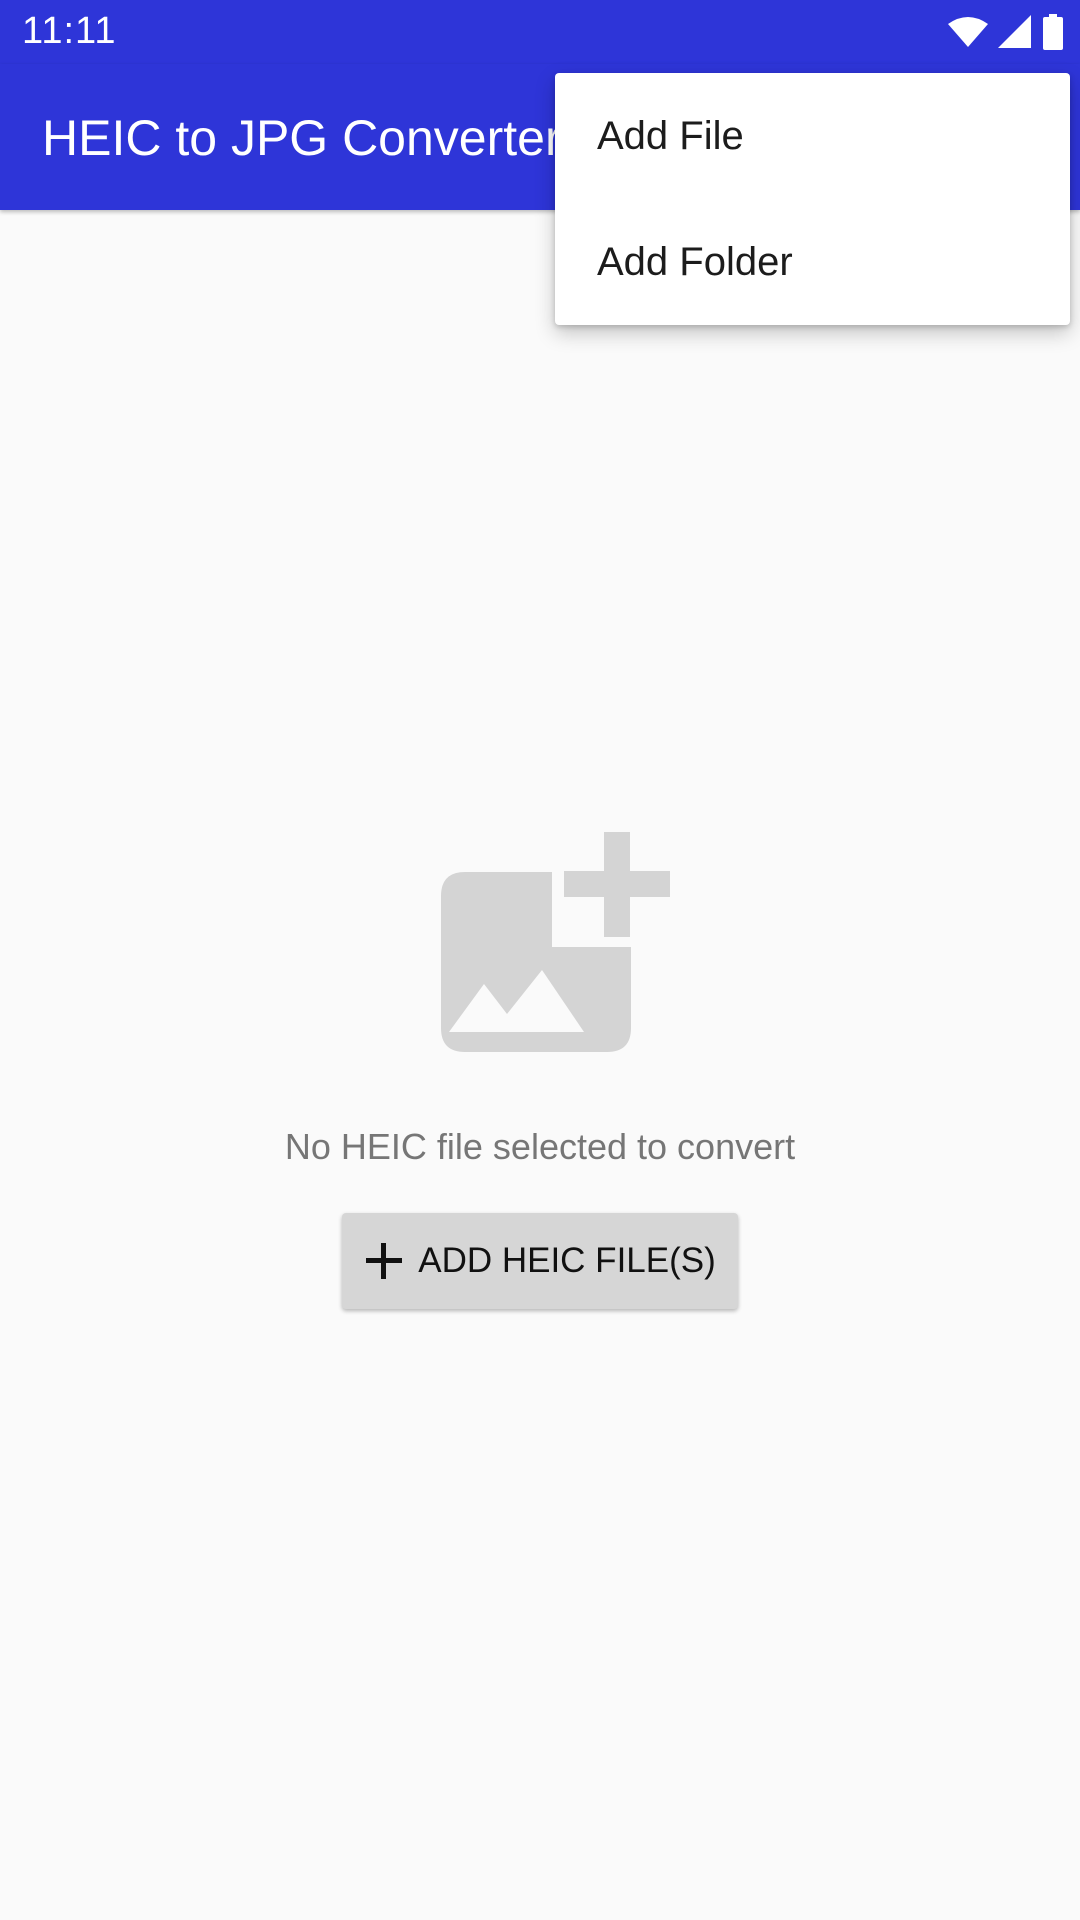 The image size is (1080, 1920). I want to click on menu-item-add-file: Add File, so click(812, 136).